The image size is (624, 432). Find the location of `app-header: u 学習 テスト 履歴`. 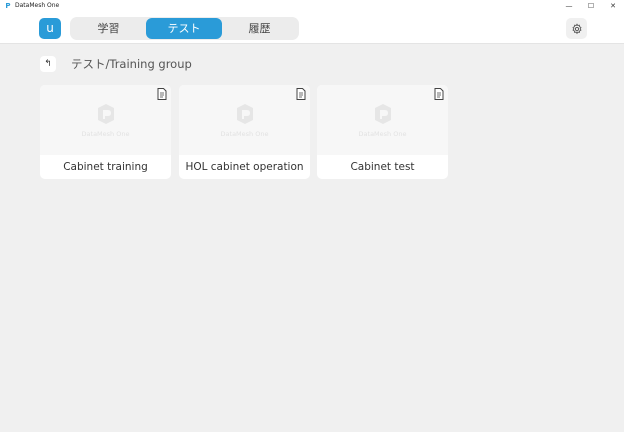

app-header: u 学習 テスト 履歴 is located at coordinates (312, 28).